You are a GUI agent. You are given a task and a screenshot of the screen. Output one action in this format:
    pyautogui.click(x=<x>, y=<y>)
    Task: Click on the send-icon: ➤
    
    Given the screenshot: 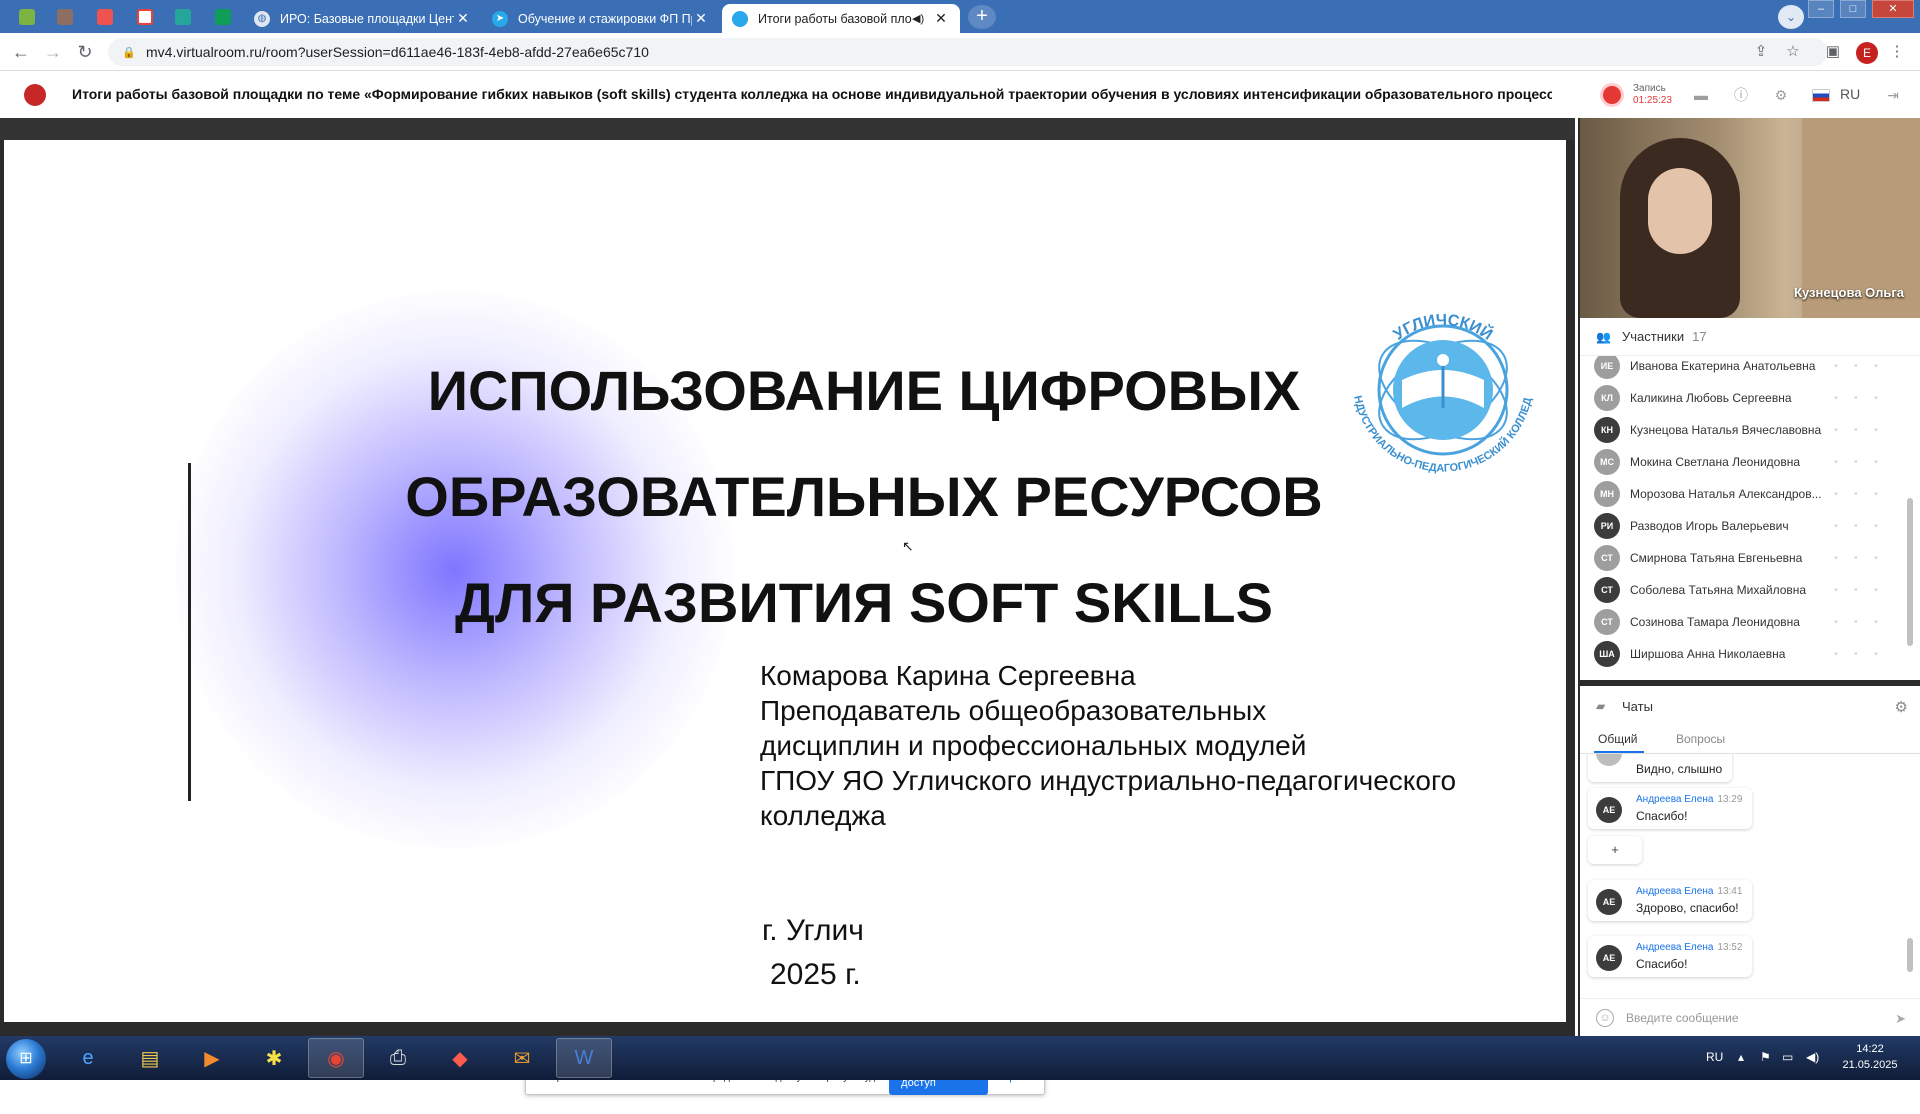 What is the action you would take?
    pyautogui.click(x=1900, y=1019)
    